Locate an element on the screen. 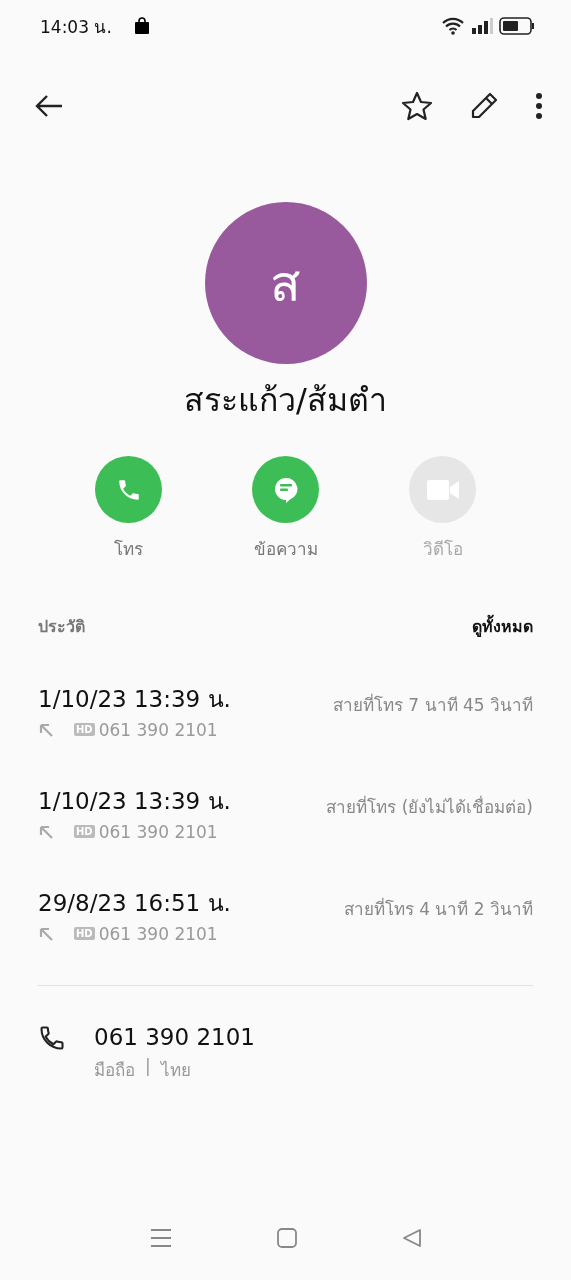 This screenshot has height=1280, width=571. contact-name: สระแก้ว/ส้มตำ is located at coordinates (285, 400).